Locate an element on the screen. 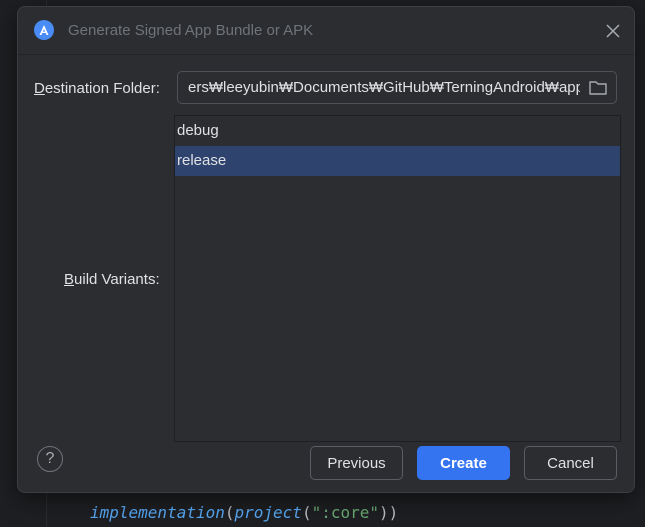  code-fn-implementation: implementation is located at coordinates (157, 512).